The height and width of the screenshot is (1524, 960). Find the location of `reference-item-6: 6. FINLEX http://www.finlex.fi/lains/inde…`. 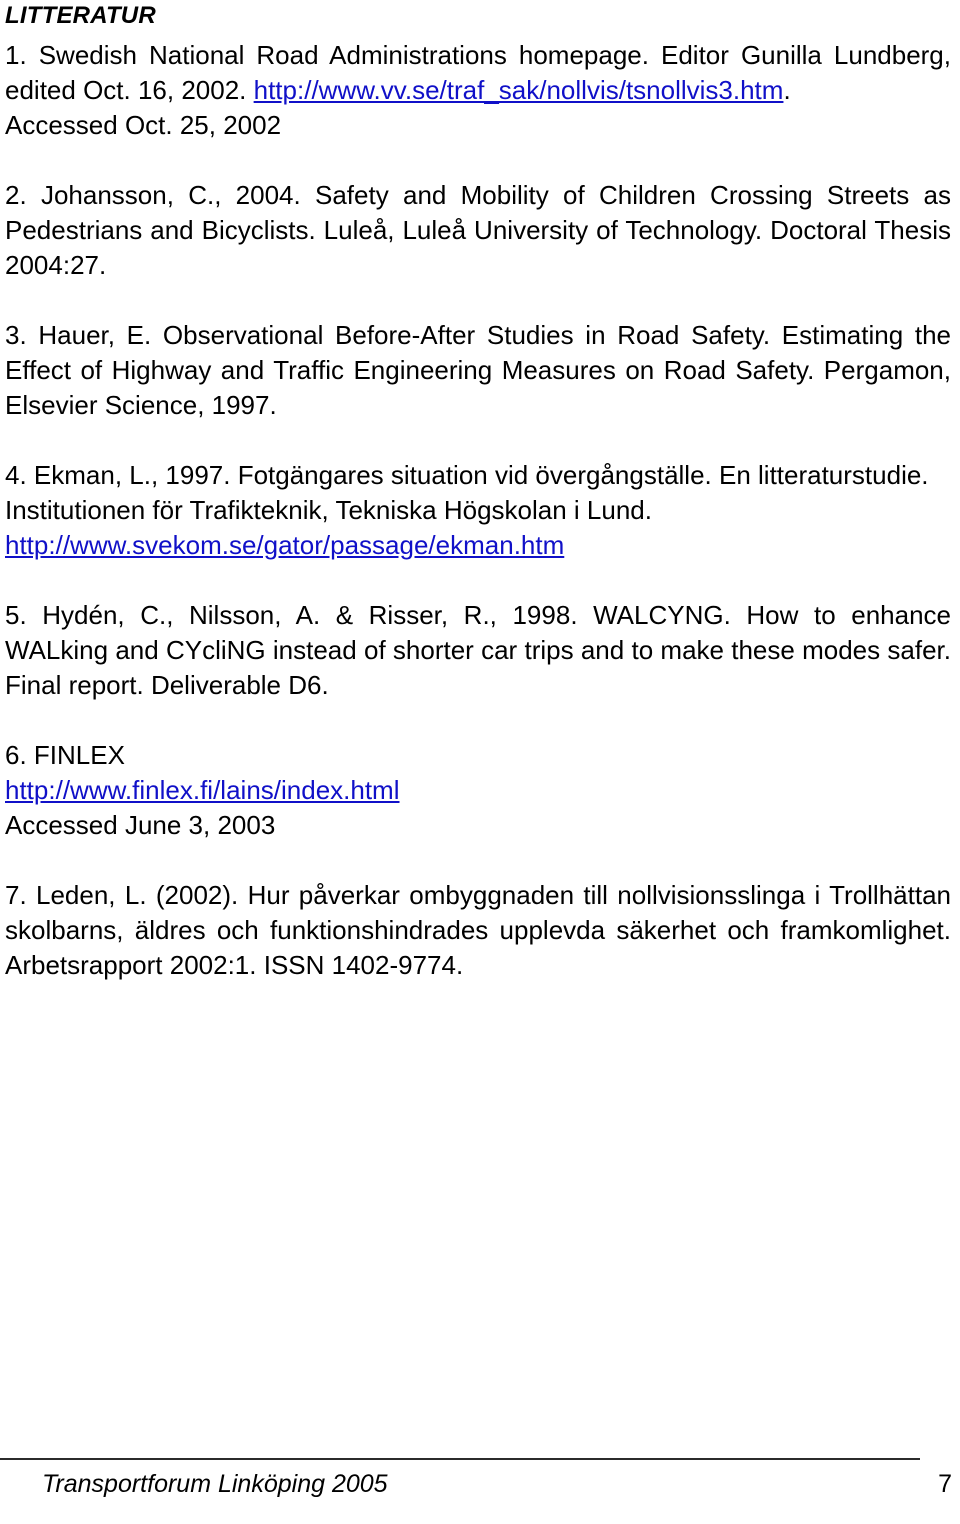

reference-item-6: 6. FINLEX http://www.finlex.fi/lains/inde… is located at coordinates (478, 790).